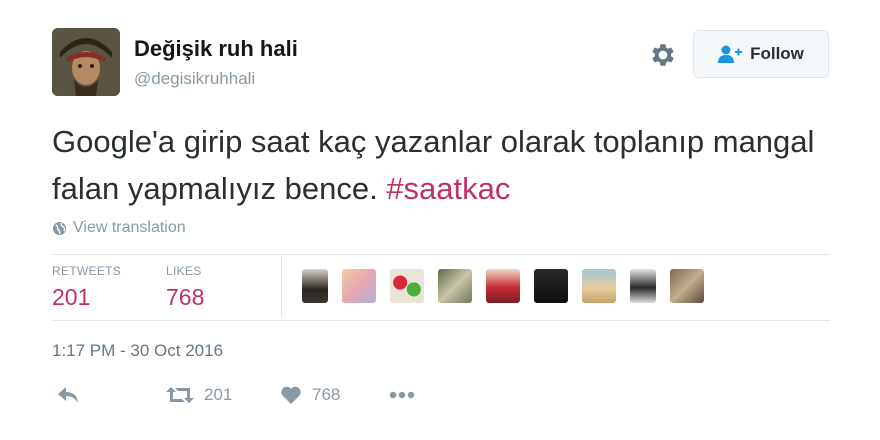  I want to click on likers-list, so click(503, 286).